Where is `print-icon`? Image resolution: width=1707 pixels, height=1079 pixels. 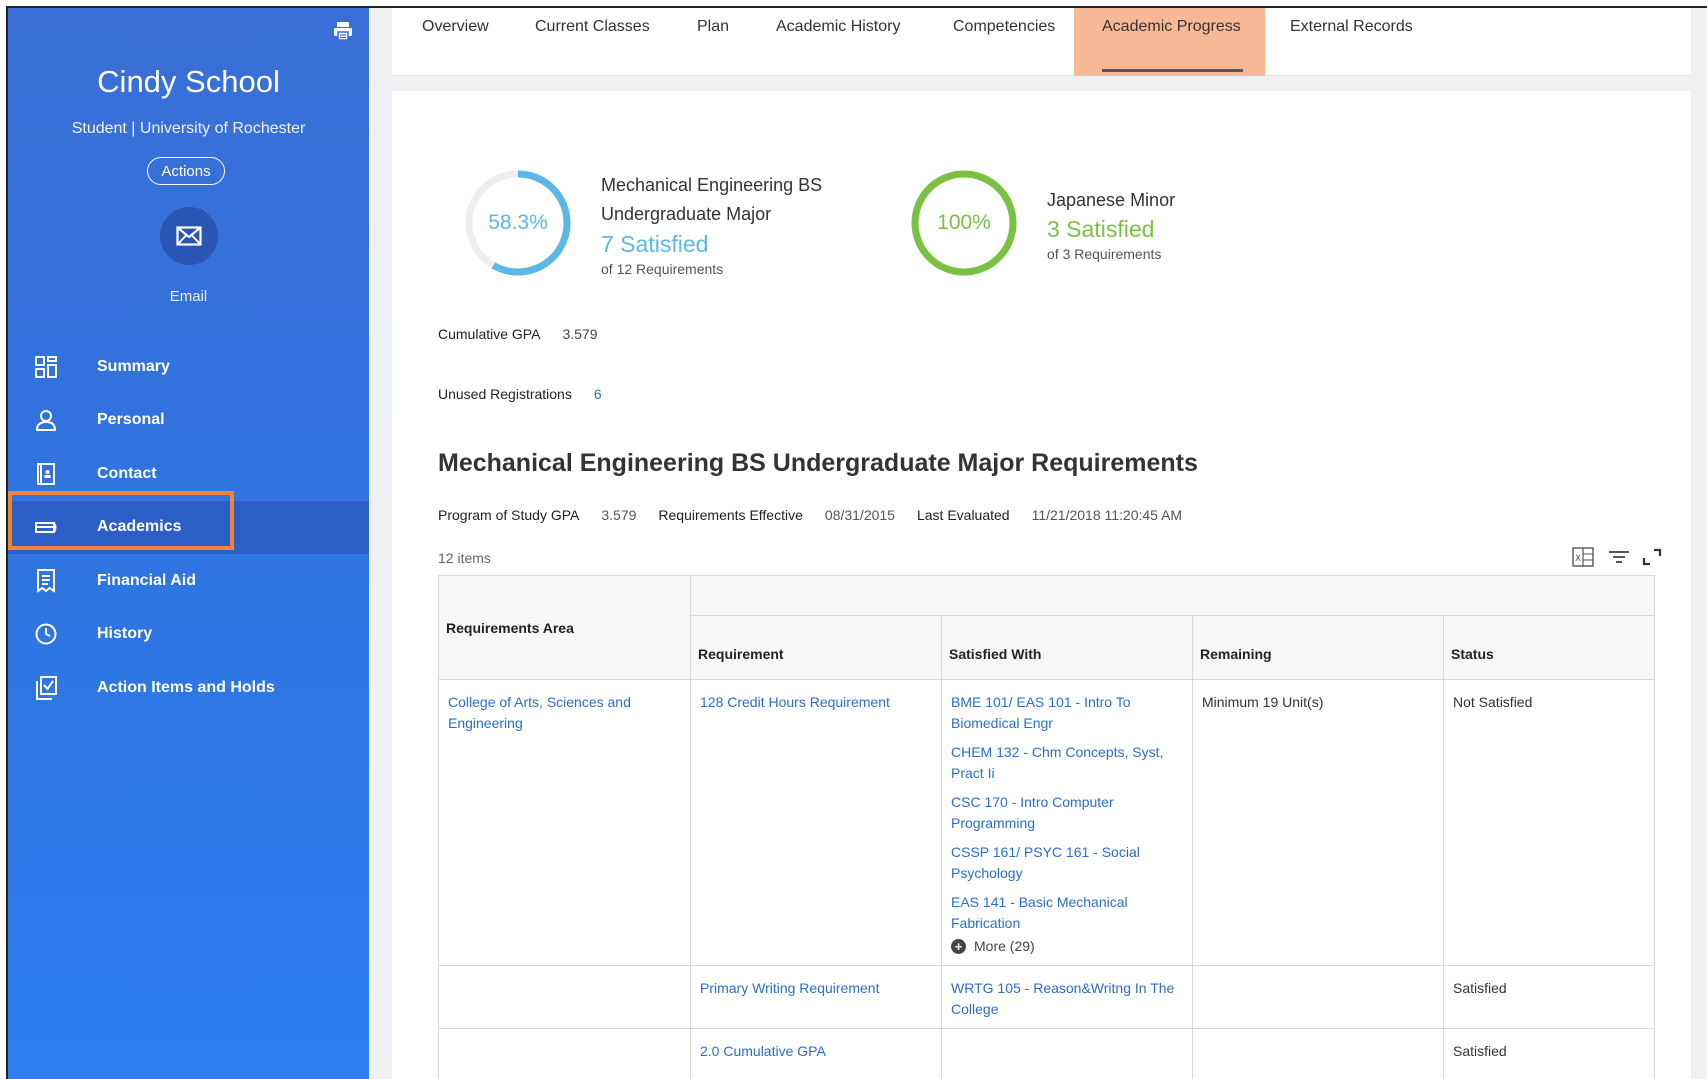 print-icon is located at coordinates (343, 31).